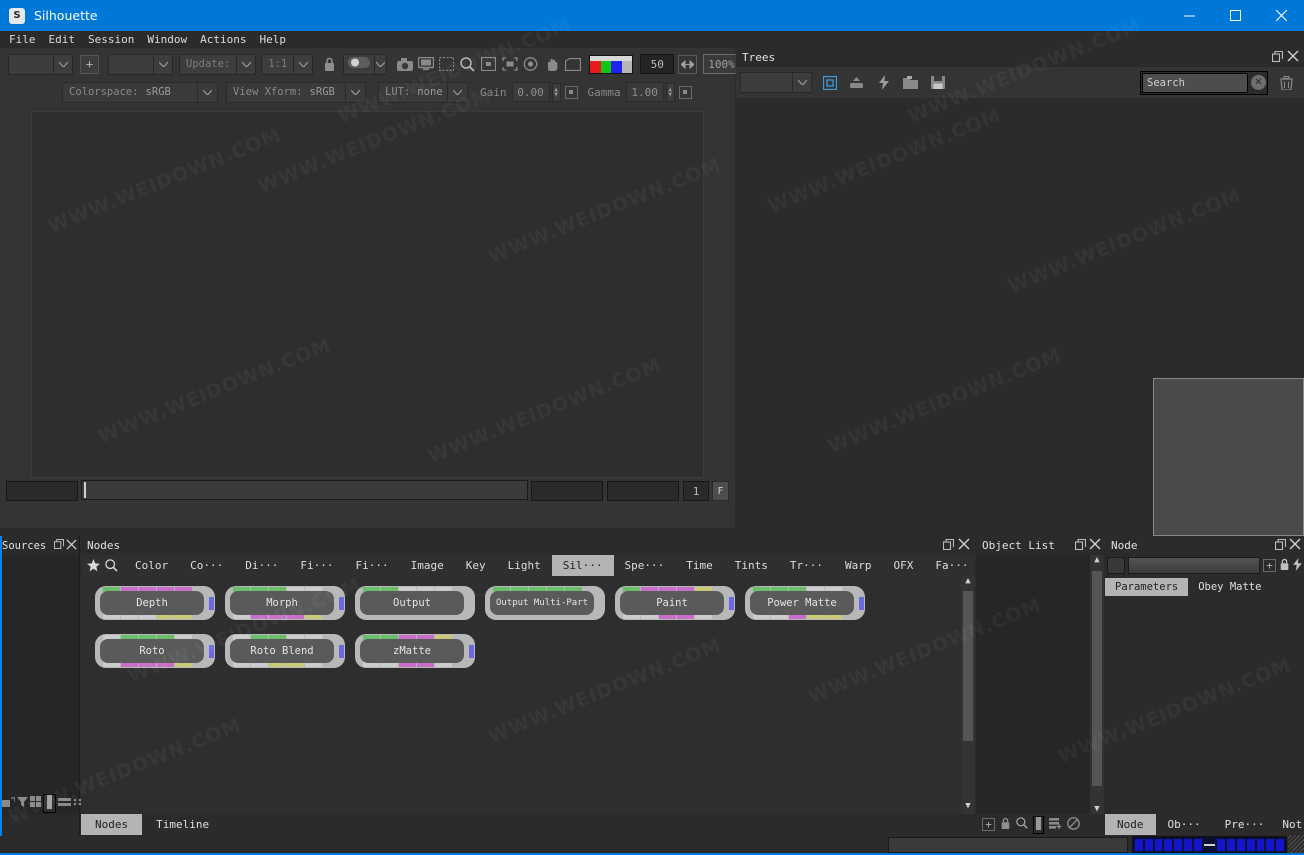 Image resolution: width=1304 pixels, height=855 pixels. Describe the element at coordinates (967, 807) in the screenshot. I see `chevron-down-icon: ▼` at that location.